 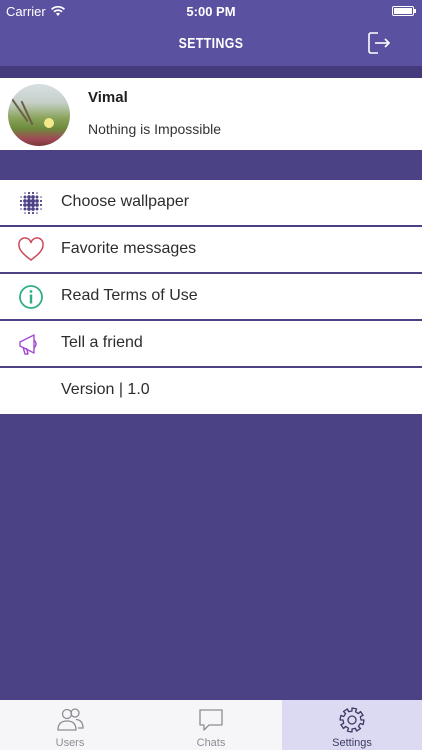 What do you see at coordinates (211, 203) in the screenshot?
I see `menu-item-choose-wallpaper: Choose wallpaper` at bounding box center [211, 203].